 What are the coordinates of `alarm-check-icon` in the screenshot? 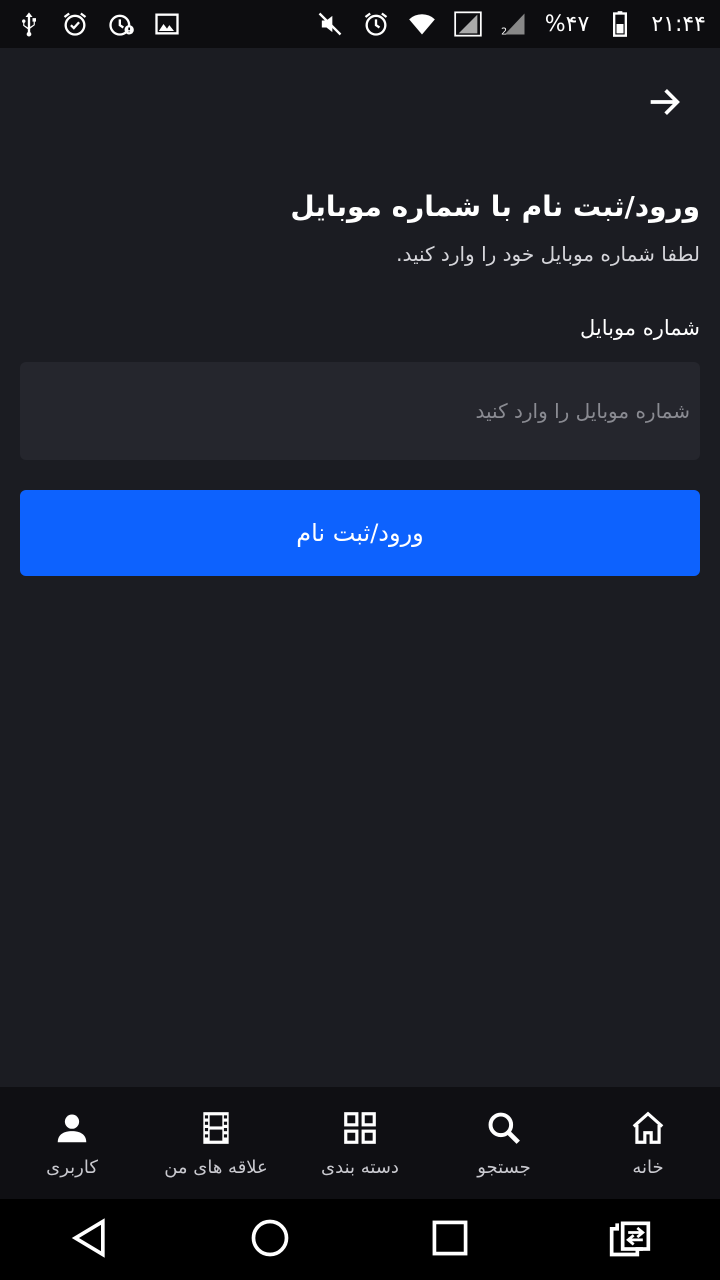 It's located at (75, 24).